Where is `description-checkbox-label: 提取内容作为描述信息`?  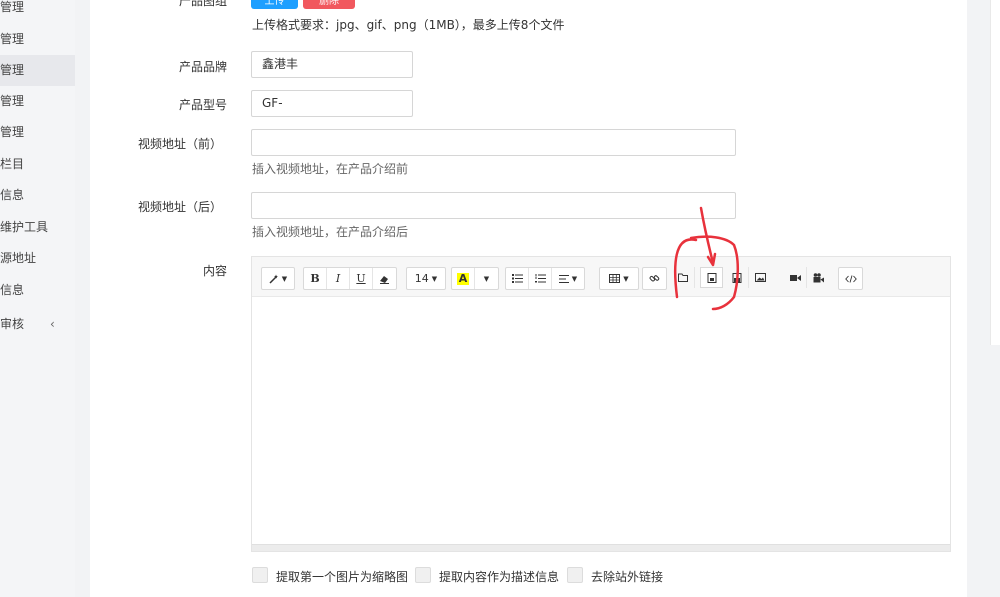
description-checkbox-label: 提取内容作为描述信息 is located at coordinates (499, 577).